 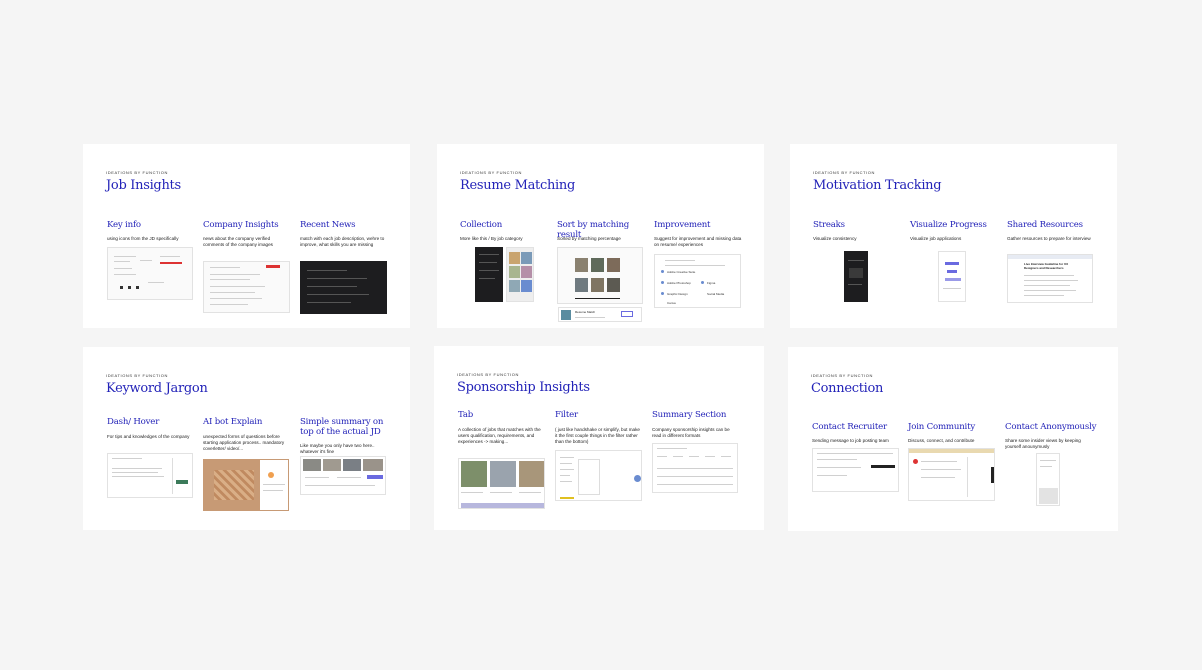 I want to click on card-title: Resume Matching, so click(x=517, y=185).